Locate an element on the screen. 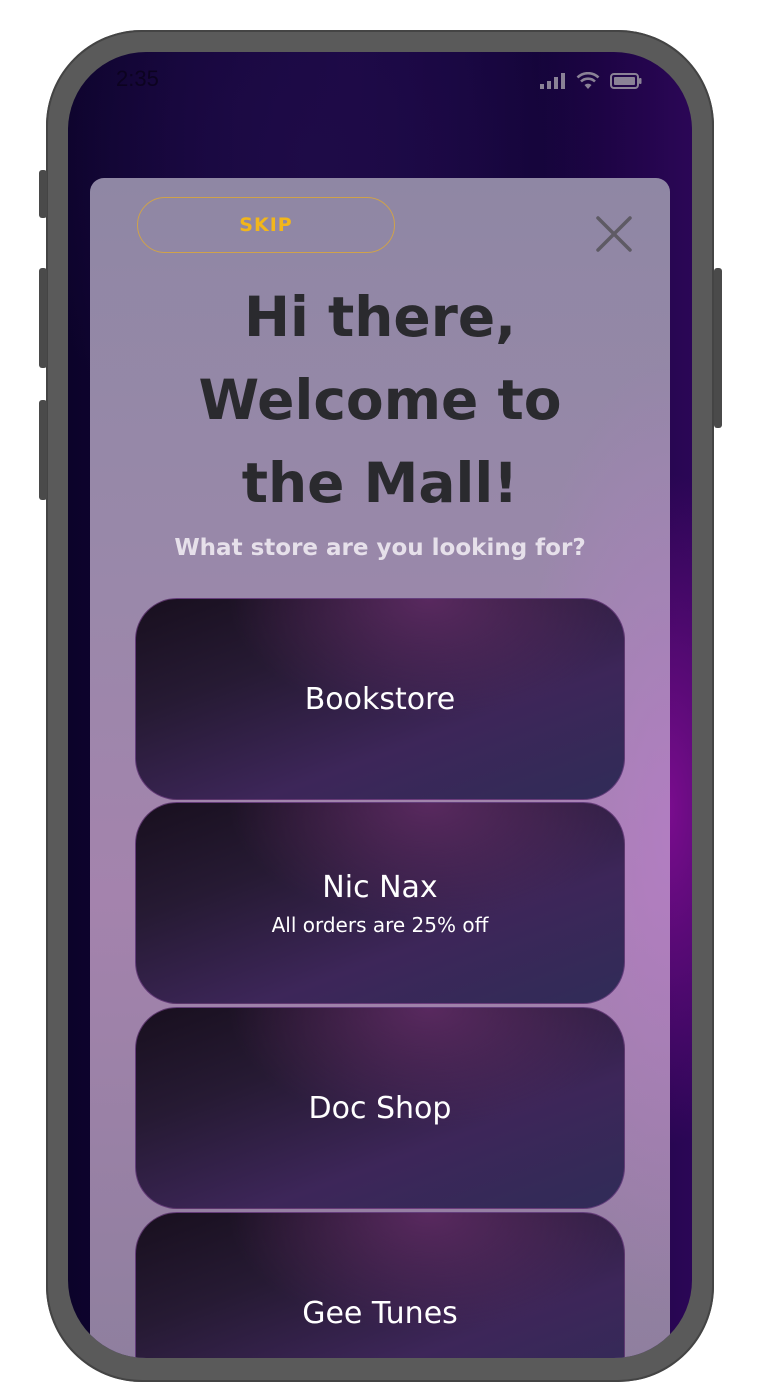 The height and width of the screenshot is (1394, 767). status-time: 2:35 is located at coordinates (137, 78).